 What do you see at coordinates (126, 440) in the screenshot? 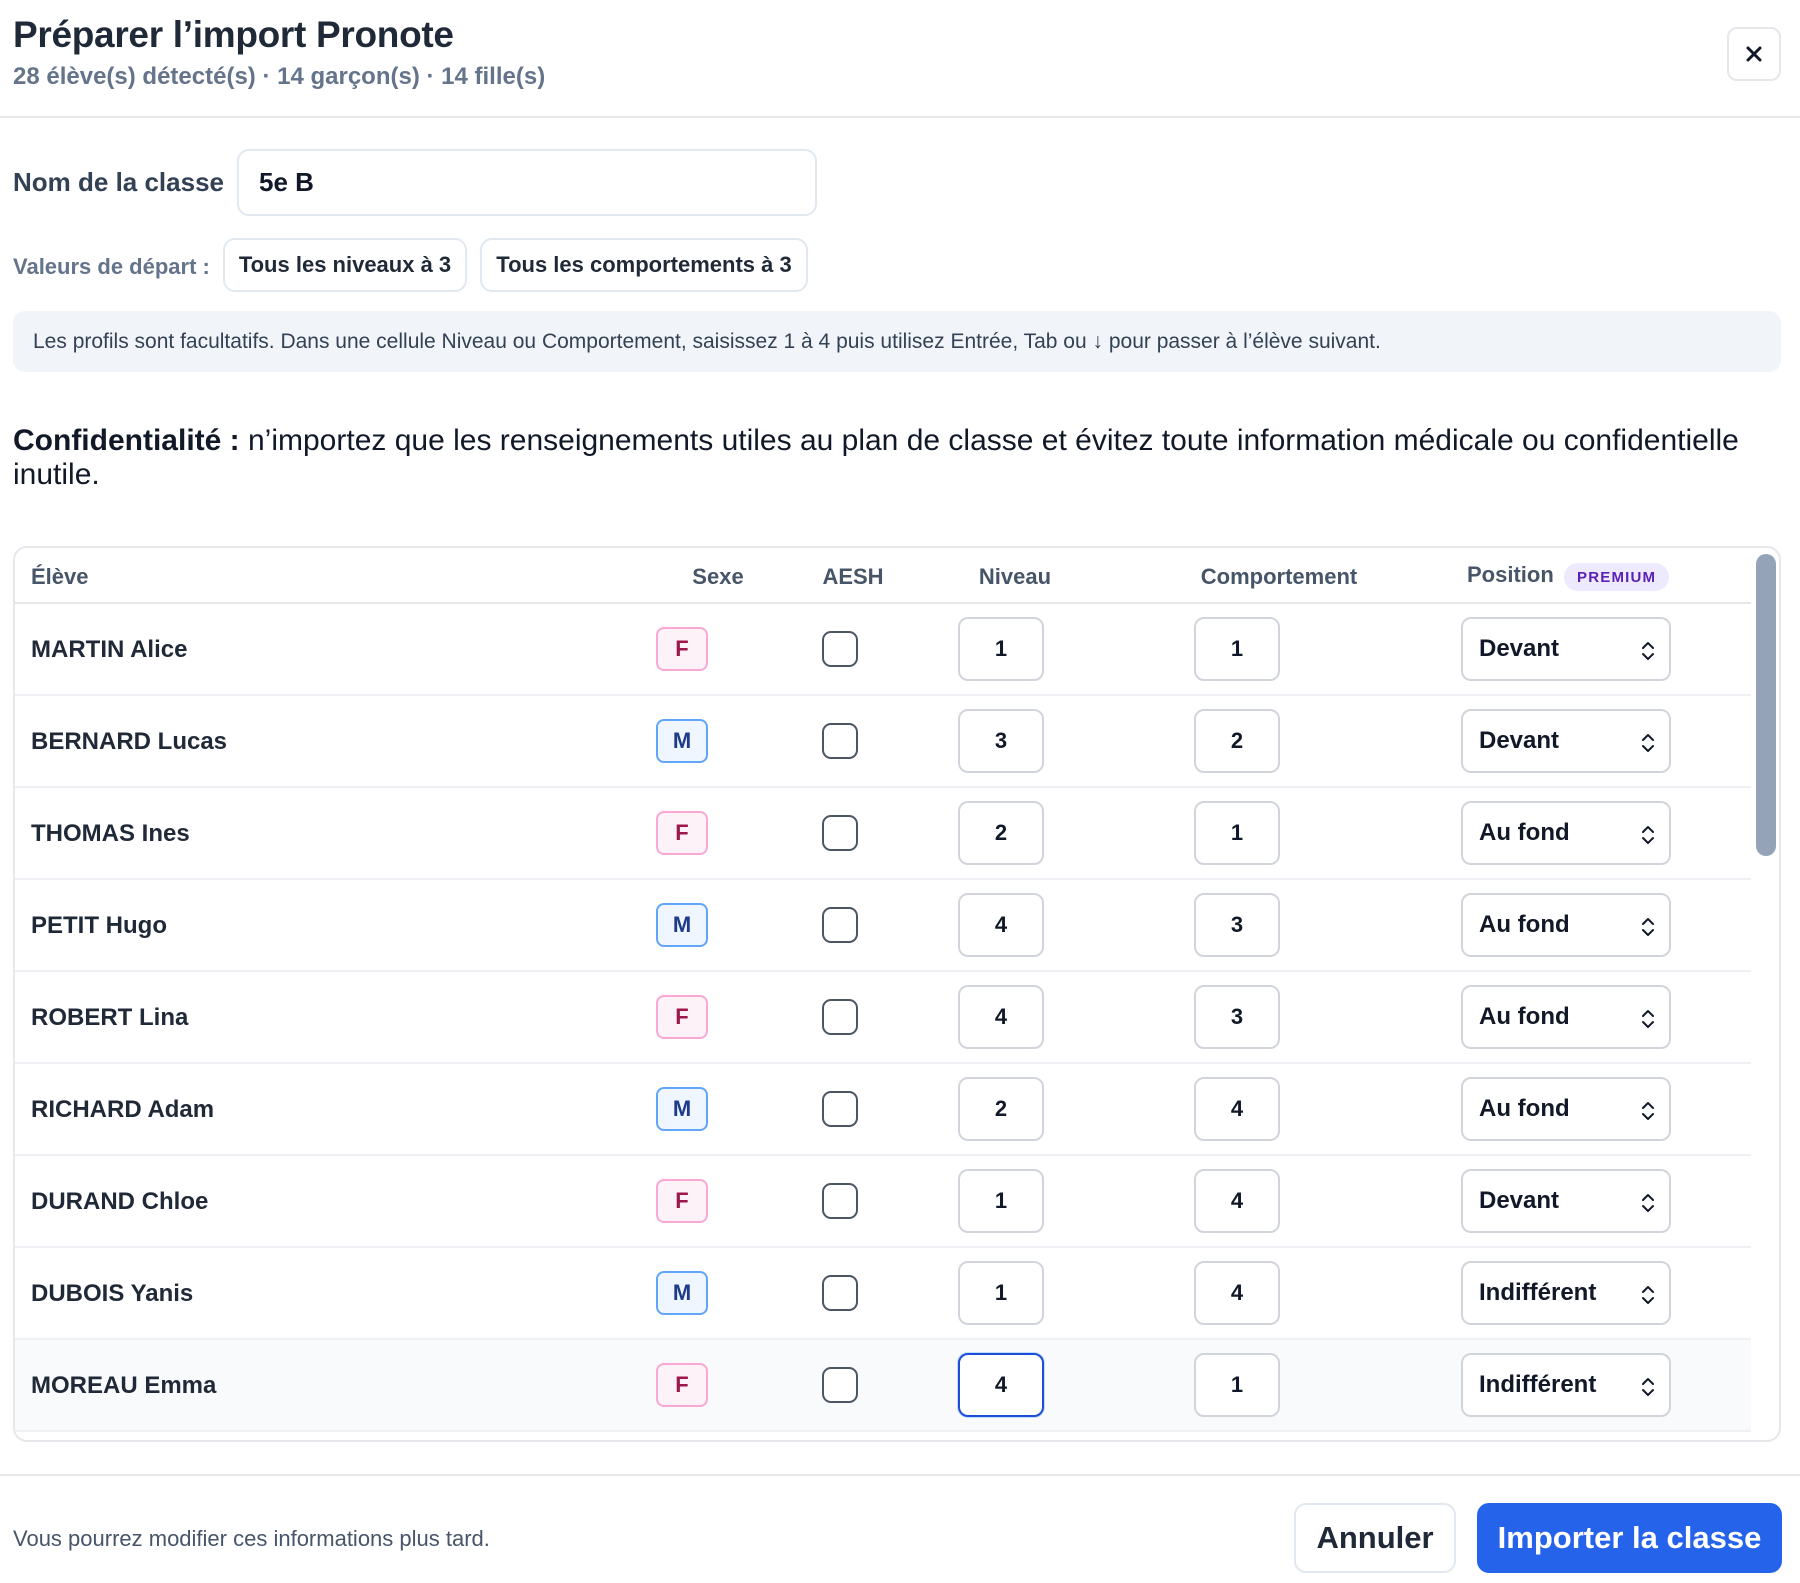
I see `confidentiality-heading: Confidentialité :` at bounding box center [126, 440].